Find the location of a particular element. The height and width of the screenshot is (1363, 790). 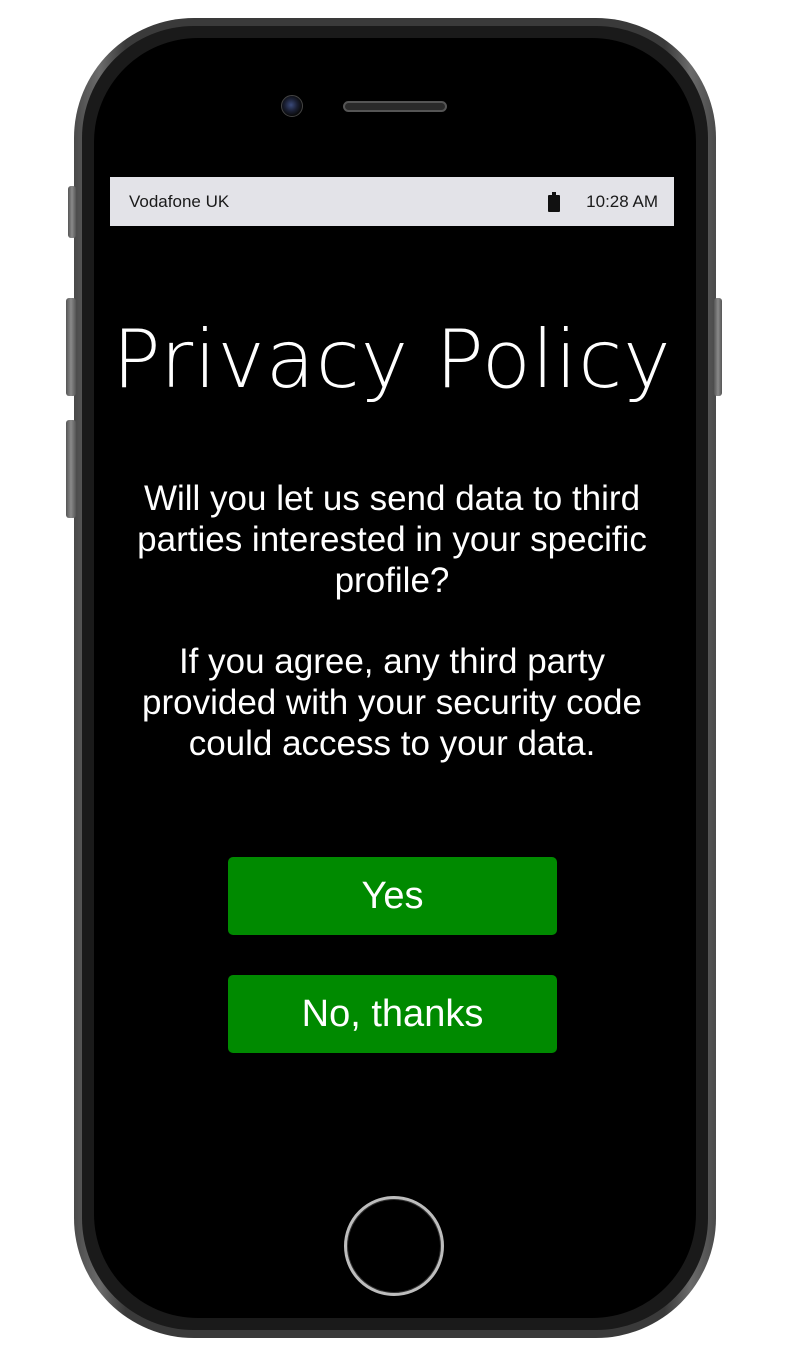

battery-icon is located at coordinates (554, 201).